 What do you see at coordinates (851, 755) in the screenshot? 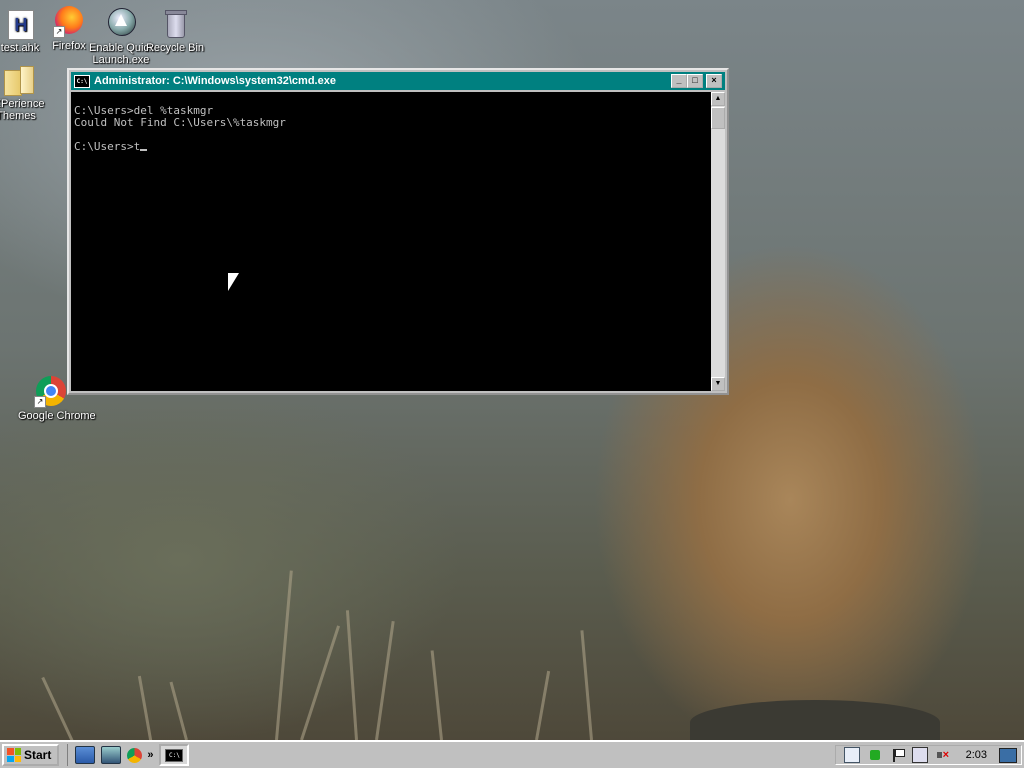
I see `notes-icon` at bounding box center [851, 755].